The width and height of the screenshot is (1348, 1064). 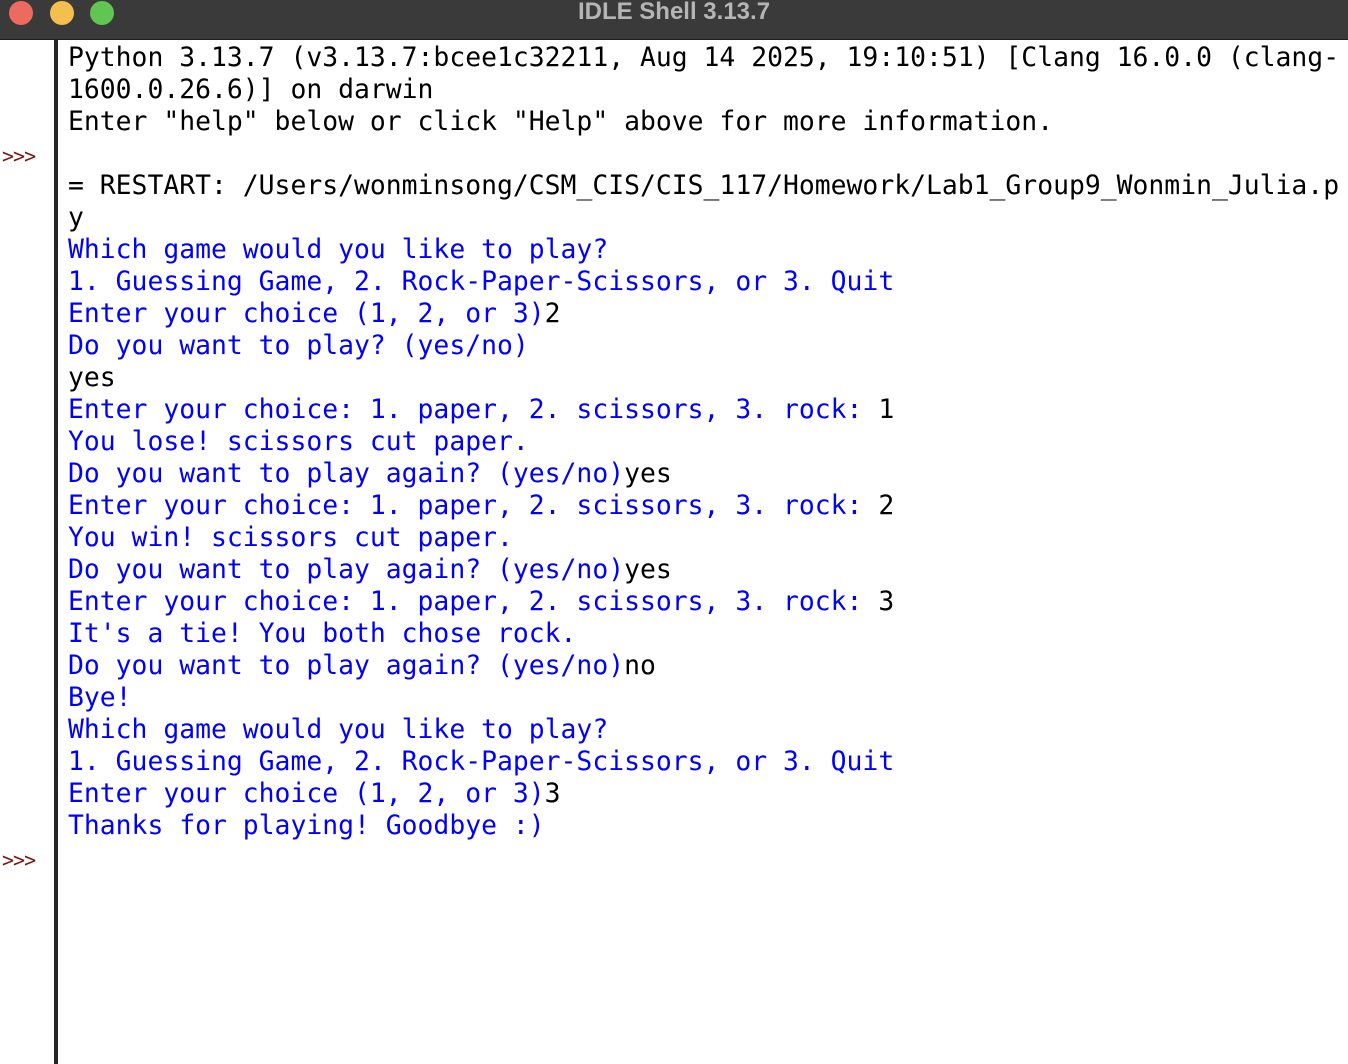 I want to click on prompt-gutter: >>> >>>, so click(x=27, y=552).